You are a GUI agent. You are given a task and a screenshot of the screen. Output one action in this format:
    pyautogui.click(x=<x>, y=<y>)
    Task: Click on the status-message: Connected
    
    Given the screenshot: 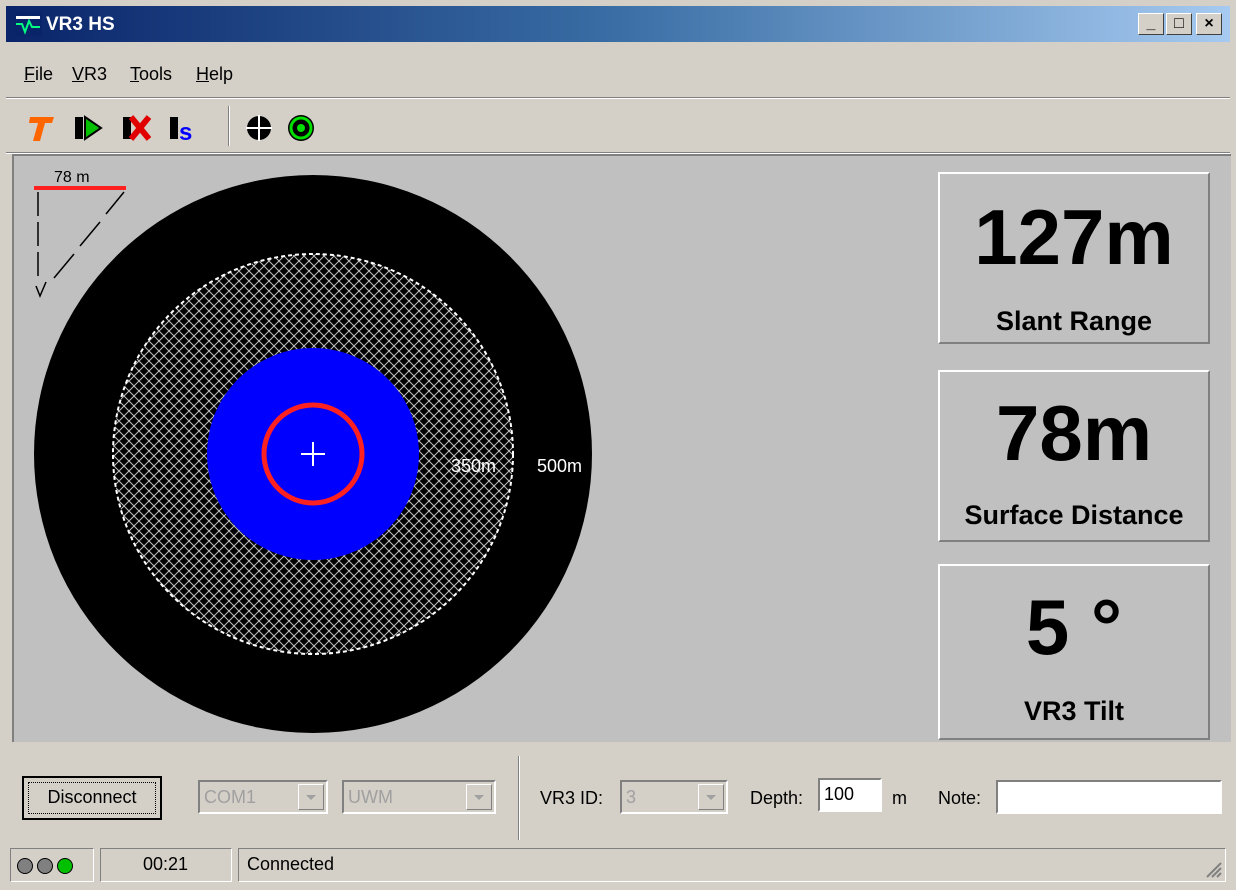 What is the action you would take?
    pyautogui.click(x=291, y=864)
    